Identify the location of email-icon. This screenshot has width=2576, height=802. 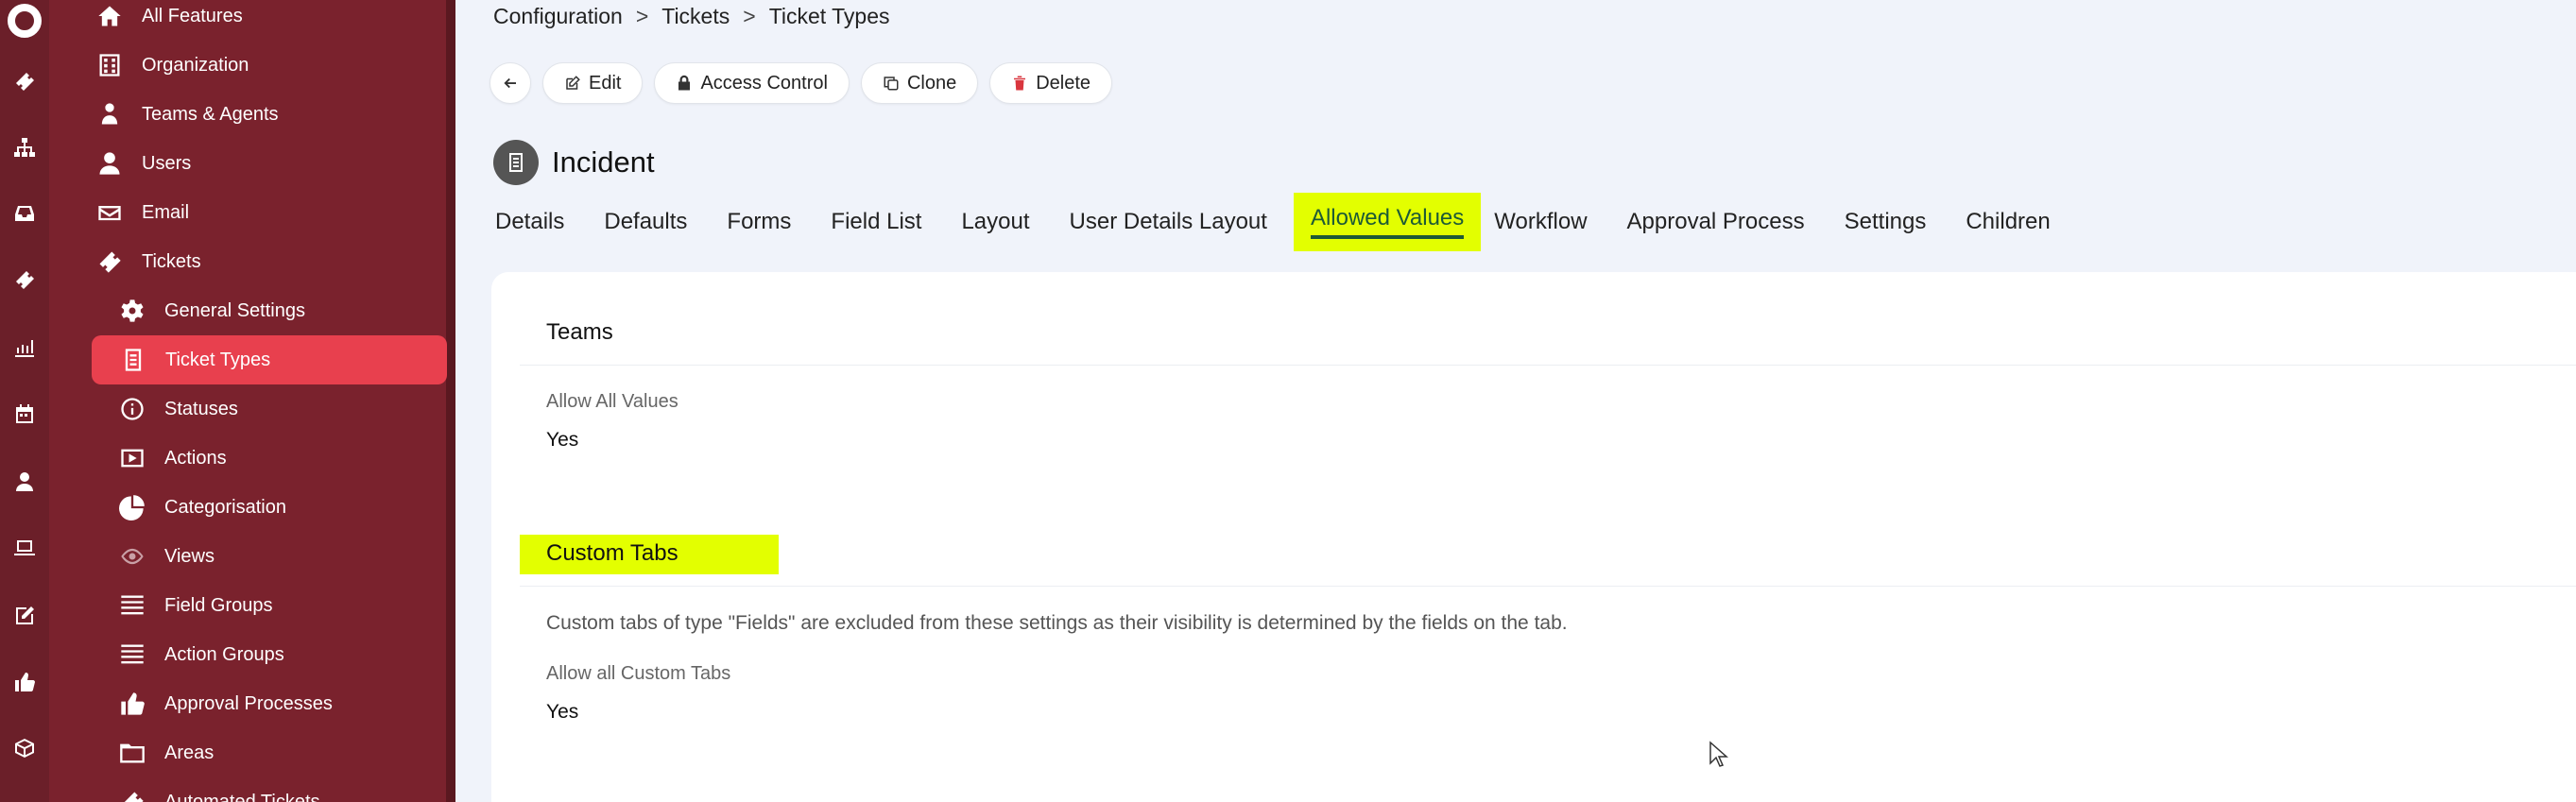
(109, 214).